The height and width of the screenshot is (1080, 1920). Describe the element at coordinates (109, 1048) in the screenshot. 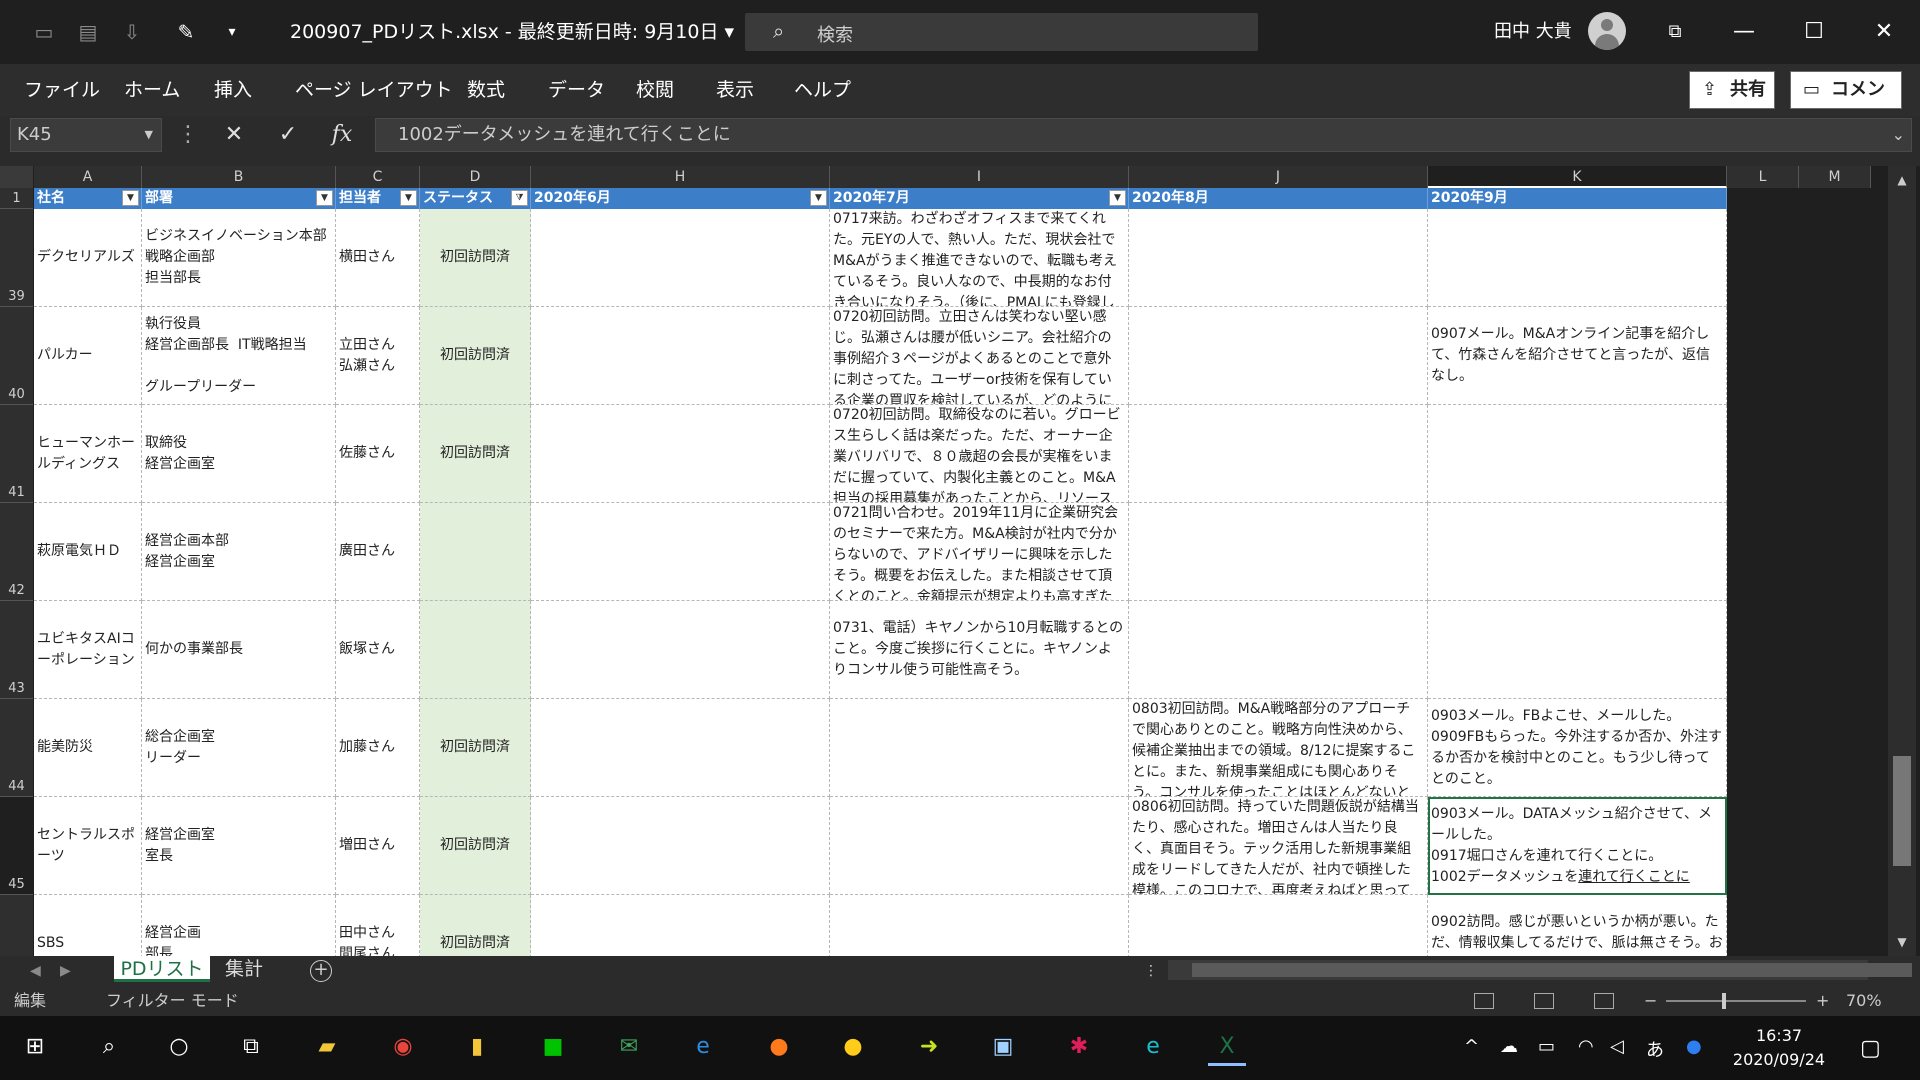

I see `search-icon: ⌕` at that location.